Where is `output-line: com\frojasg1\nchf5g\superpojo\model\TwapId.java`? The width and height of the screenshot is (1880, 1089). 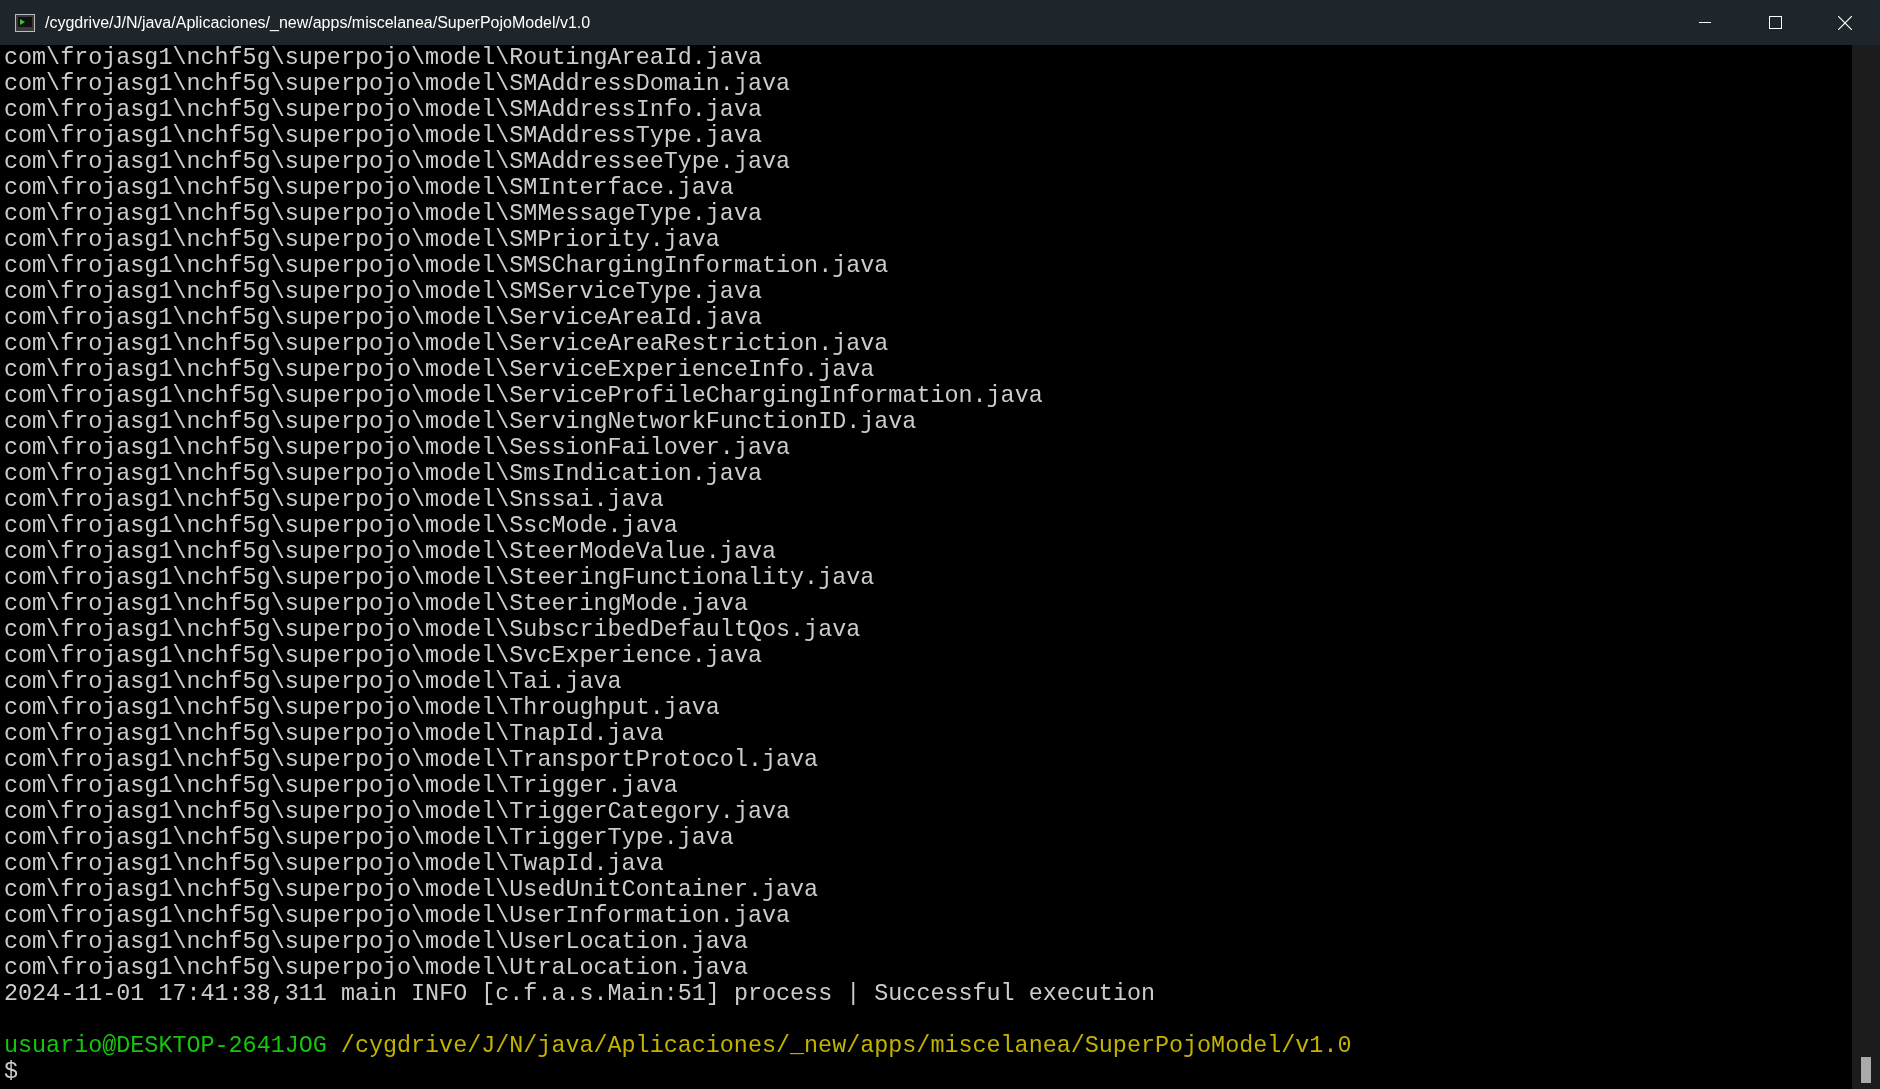 output-line: com\frojasg1\nchf5g\superpojo\model\TwapId.java is located at coordinates (334, 864).